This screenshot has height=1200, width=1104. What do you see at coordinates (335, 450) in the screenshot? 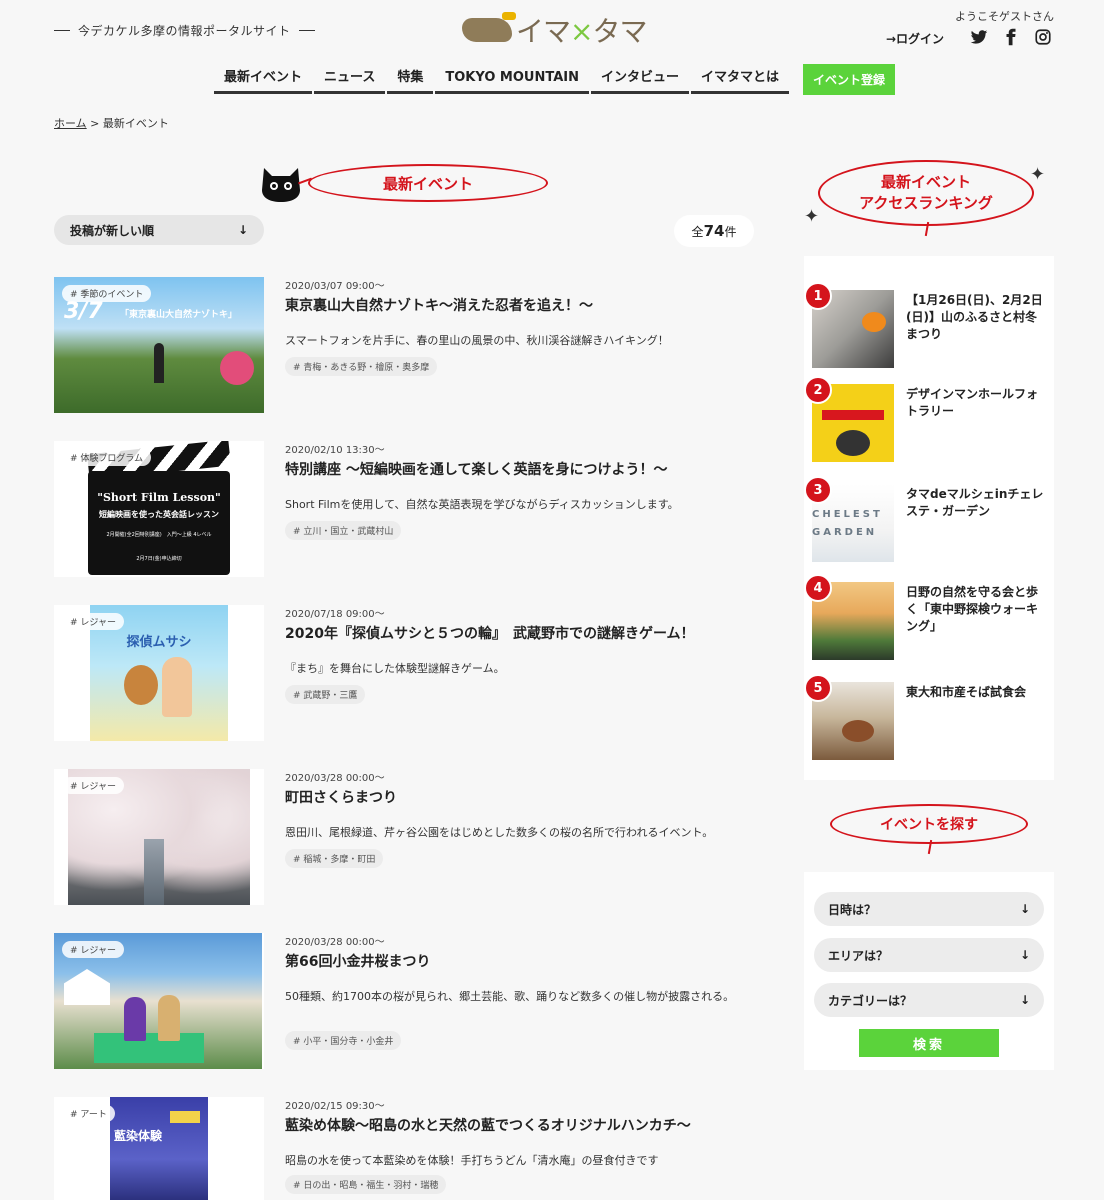
I see `event-date: 2020/02/10 13:30〜` at bounding box center [335, 450].